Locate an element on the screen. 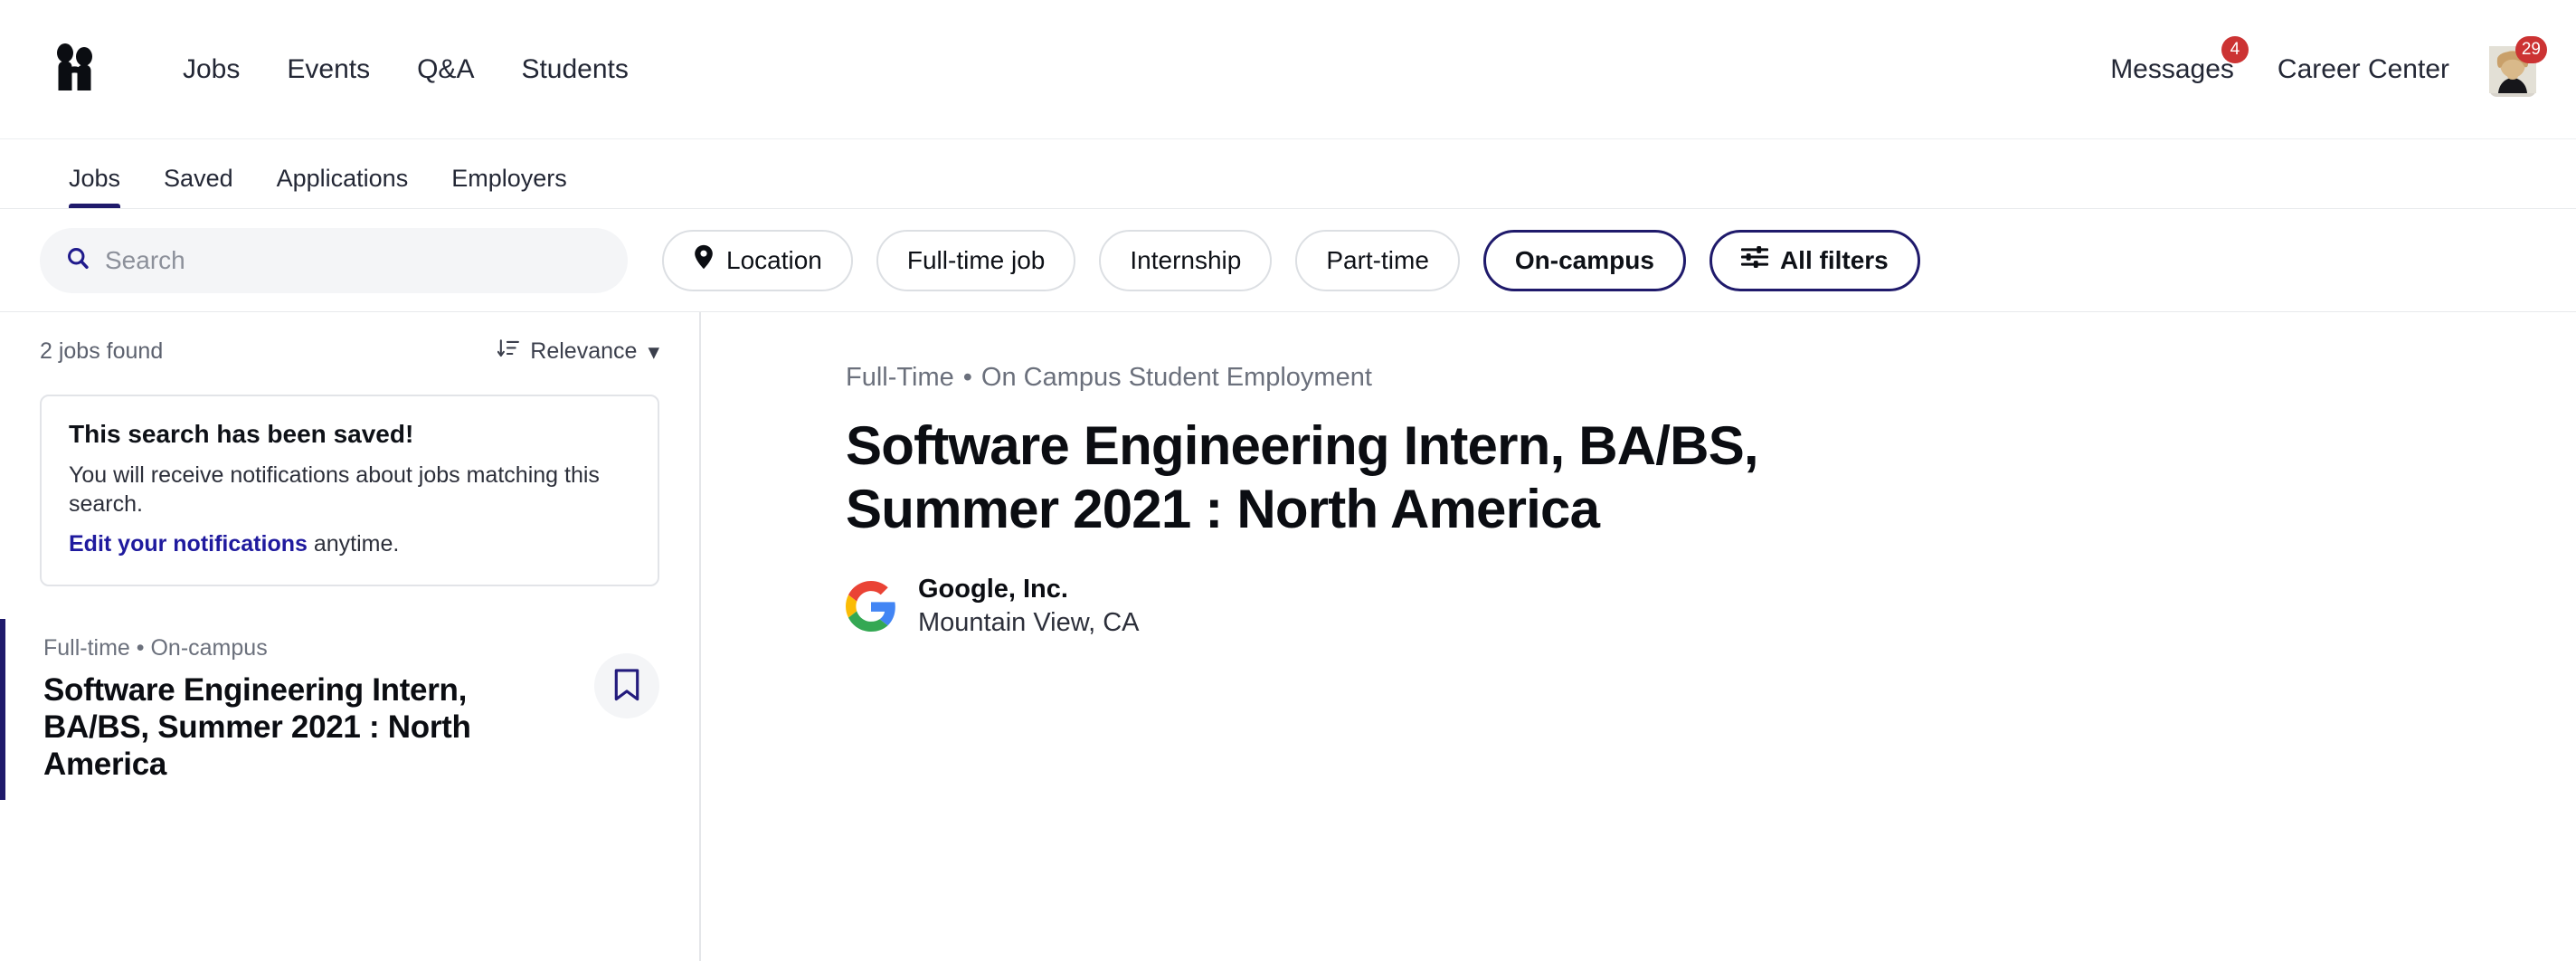 This screenshot has height=961, width=2576. filter-pill-on-campus: On-campus is located at coordinates (1584, 260).